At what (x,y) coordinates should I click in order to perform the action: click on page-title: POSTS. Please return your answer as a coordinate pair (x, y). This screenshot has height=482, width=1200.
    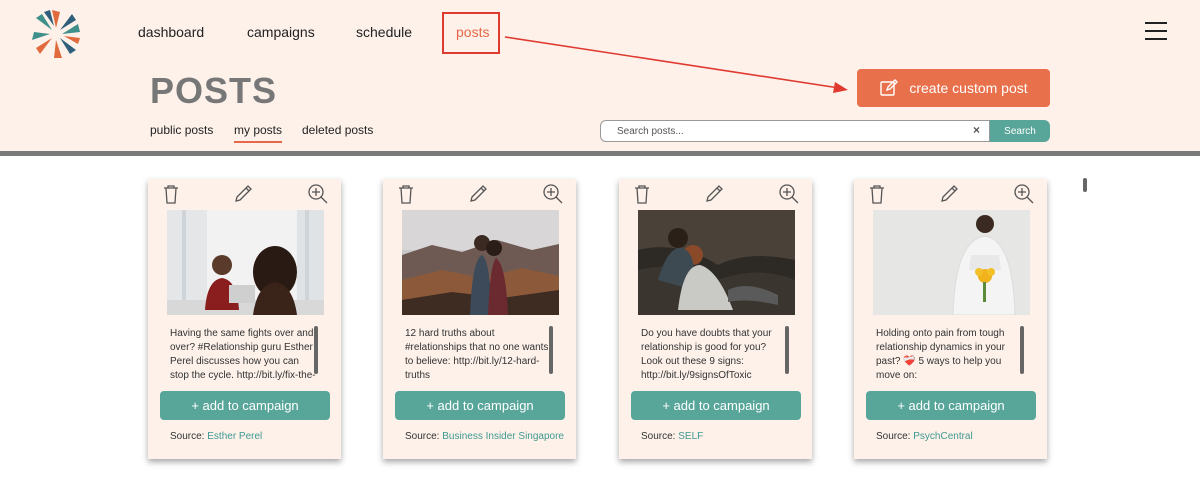
    Looking at the image, I should click on (214, 90).